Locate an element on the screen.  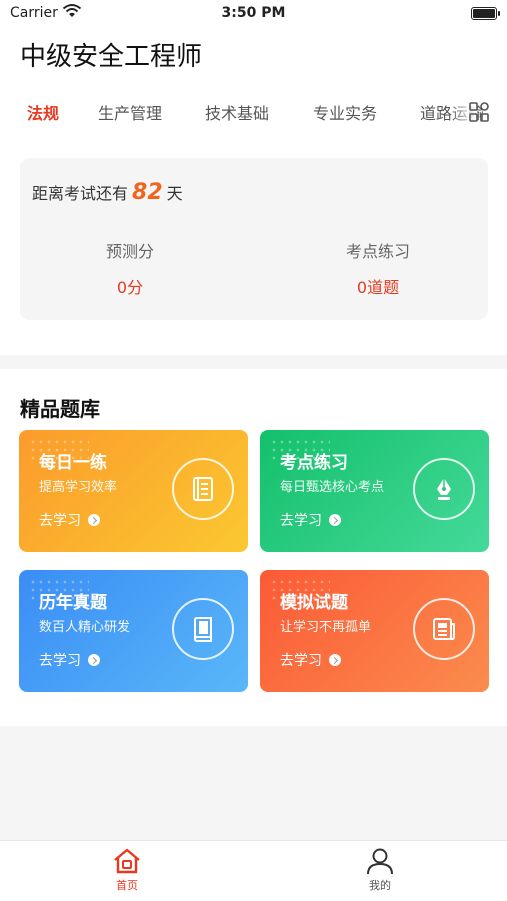
predicted-score-value: 0分 is located at coordinates (130, 287).